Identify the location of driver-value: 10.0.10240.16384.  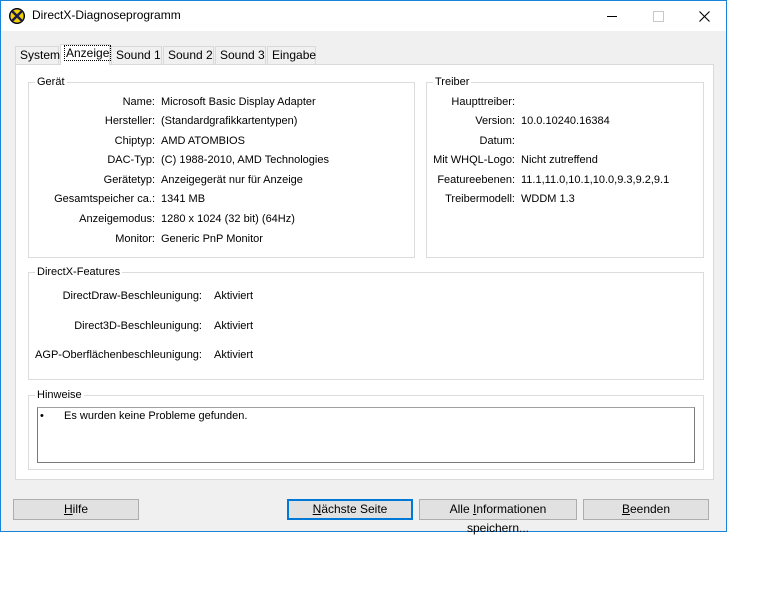
(565, 121).